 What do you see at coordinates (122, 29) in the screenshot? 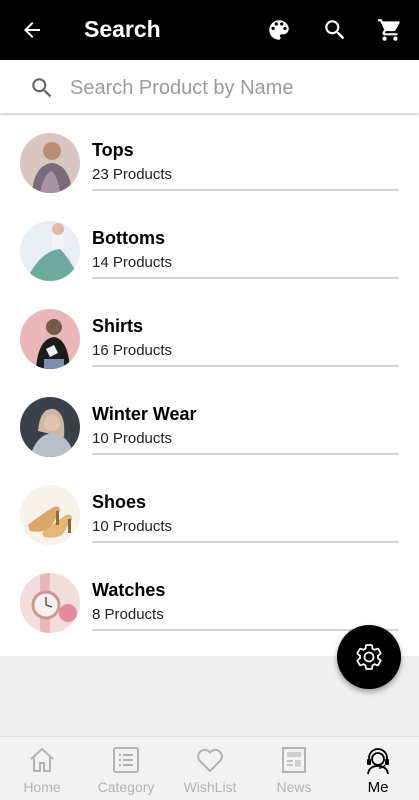
I see `page-title: Search` at bounding box center [122, 29].